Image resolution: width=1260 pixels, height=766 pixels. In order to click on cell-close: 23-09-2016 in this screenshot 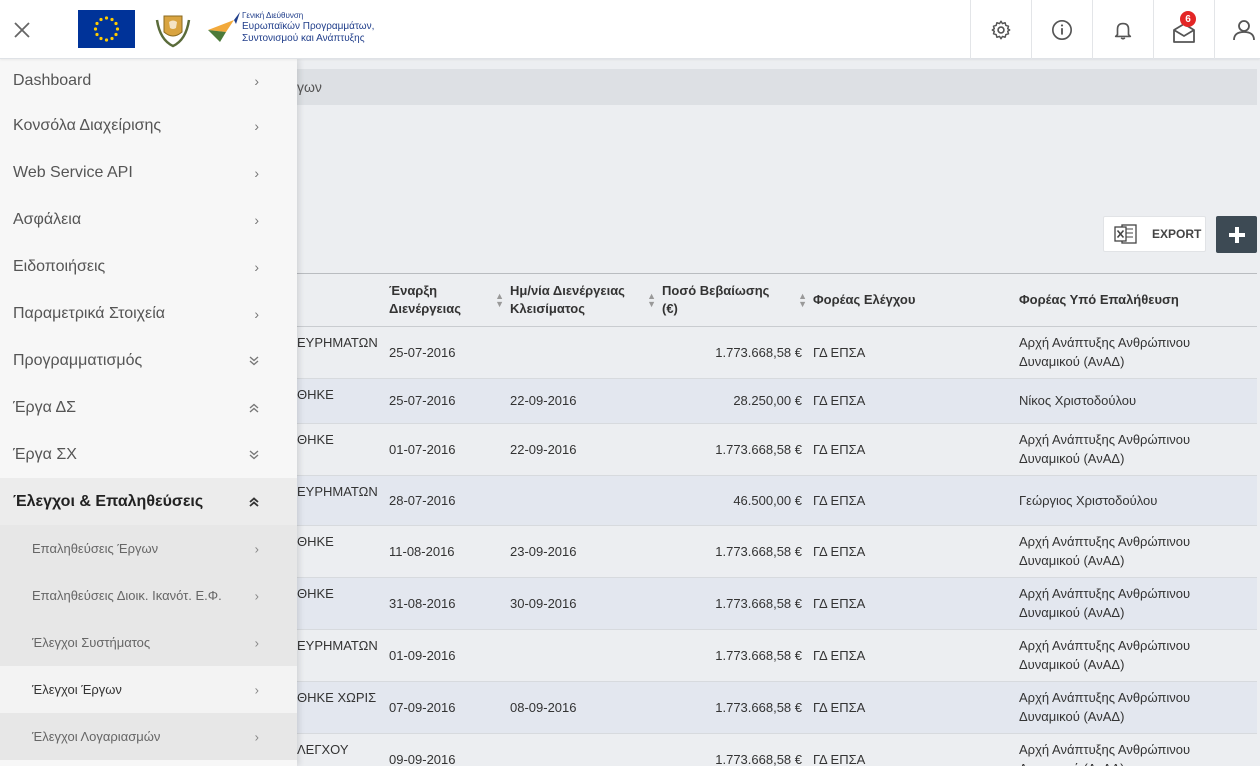, I will do `click(543, 551)`.